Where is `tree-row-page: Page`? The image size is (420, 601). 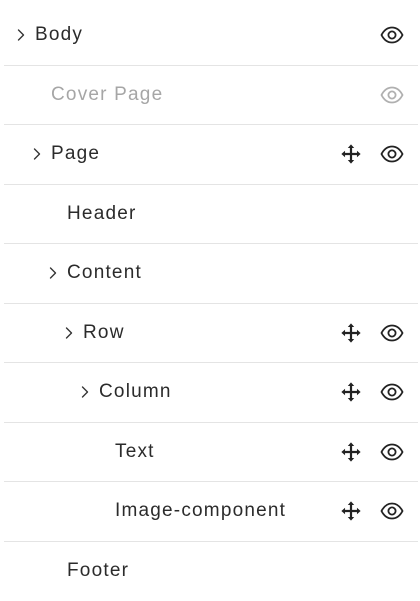
tree-row-page: Page is located at coordinates (211, 155).